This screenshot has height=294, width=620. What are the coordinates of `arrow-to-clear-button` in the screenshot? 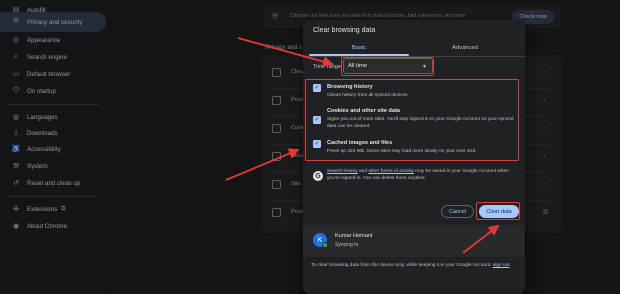 It's located at (481, 239).